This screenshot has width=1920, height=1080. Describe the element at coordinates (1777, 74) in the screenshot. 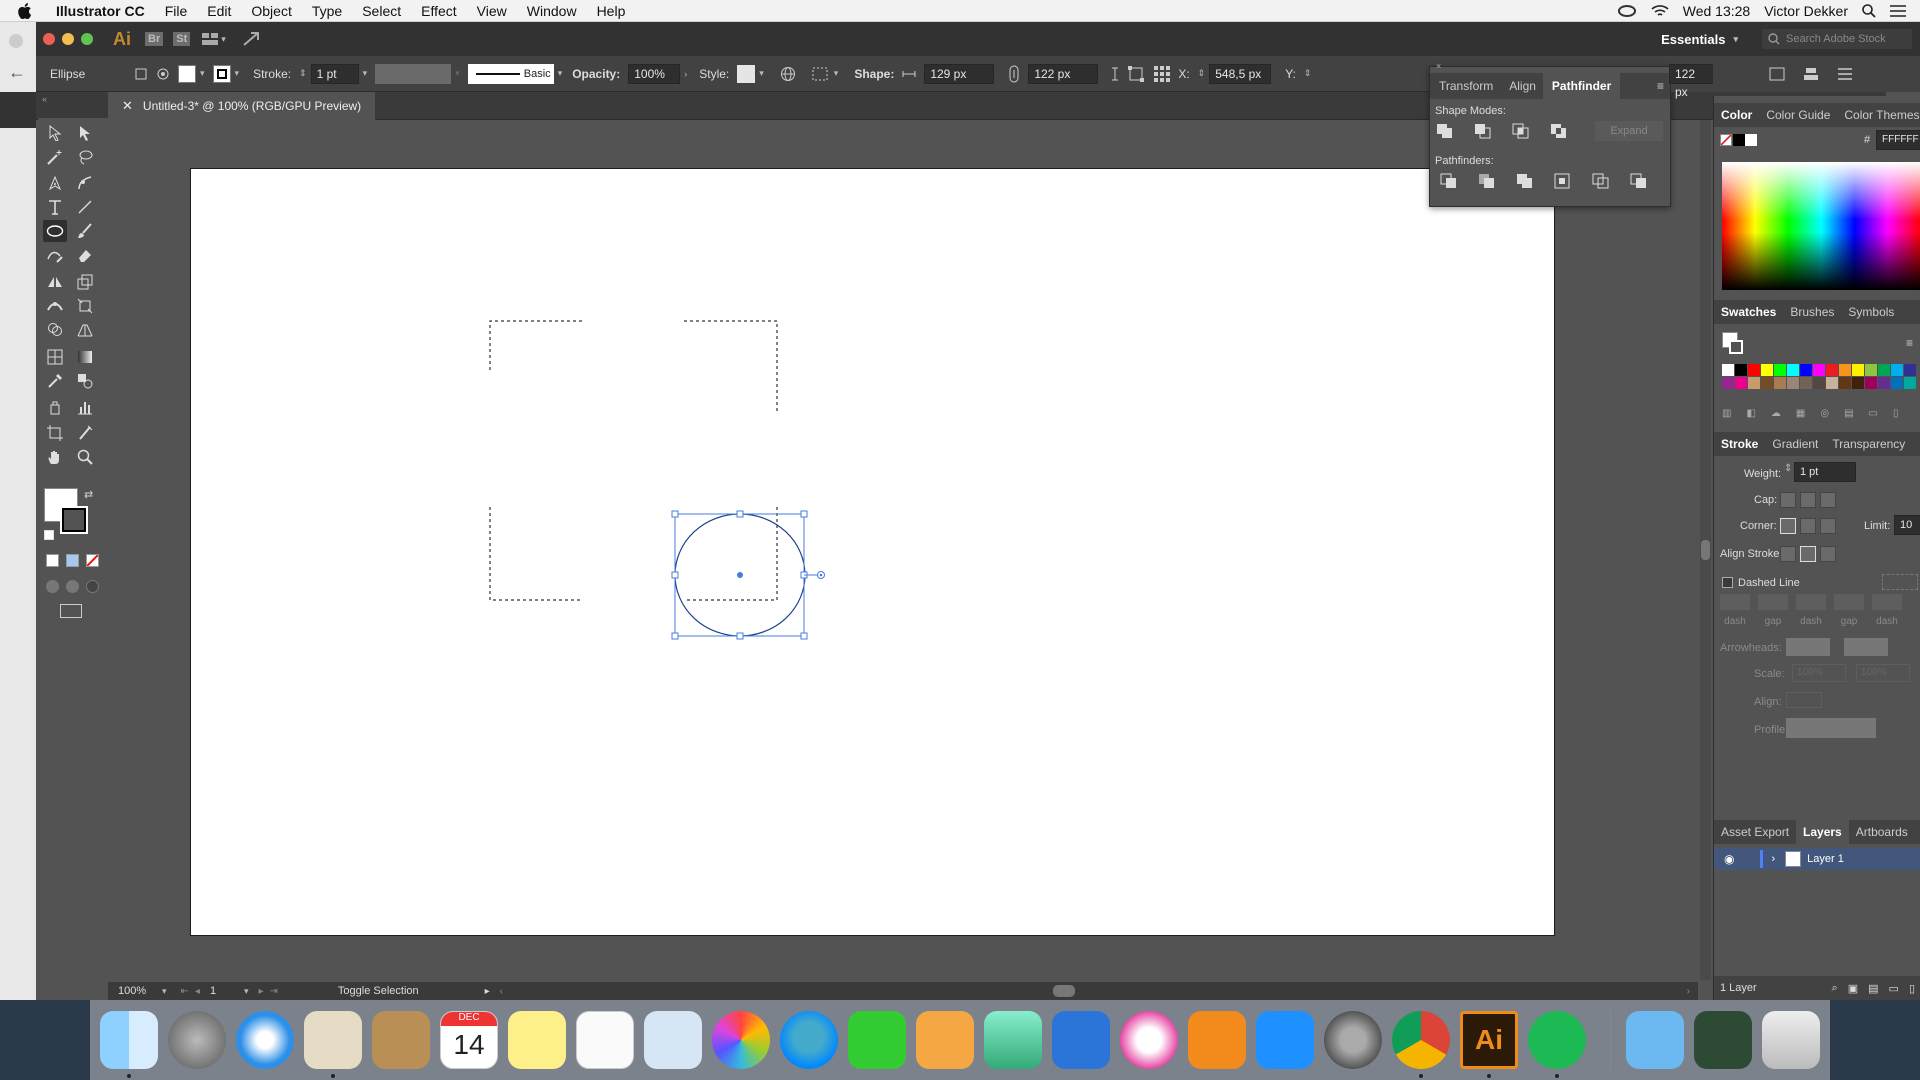

I see `transform-again-icon` at that location.